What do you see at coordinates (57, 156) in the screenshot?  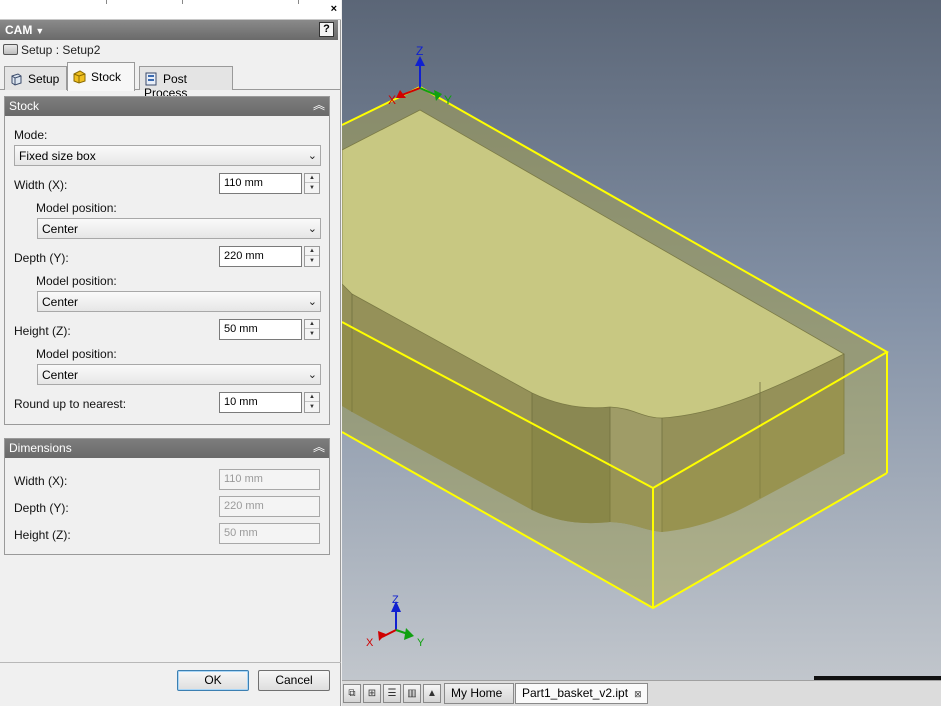 I see `mode-value: Fixed size box` at bounding box center [57, 156].